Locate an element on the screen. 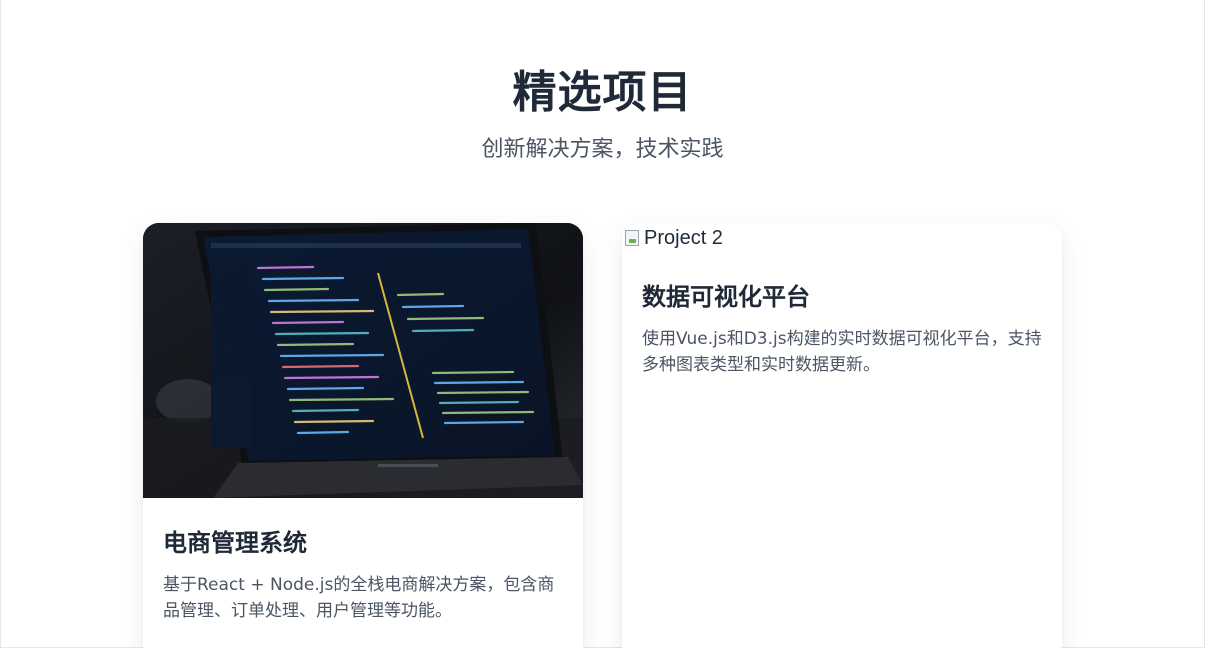 The height and width of the screenshot is (648, 1205). project-image-broken: Project 2 is located at coordinates (842, 238).